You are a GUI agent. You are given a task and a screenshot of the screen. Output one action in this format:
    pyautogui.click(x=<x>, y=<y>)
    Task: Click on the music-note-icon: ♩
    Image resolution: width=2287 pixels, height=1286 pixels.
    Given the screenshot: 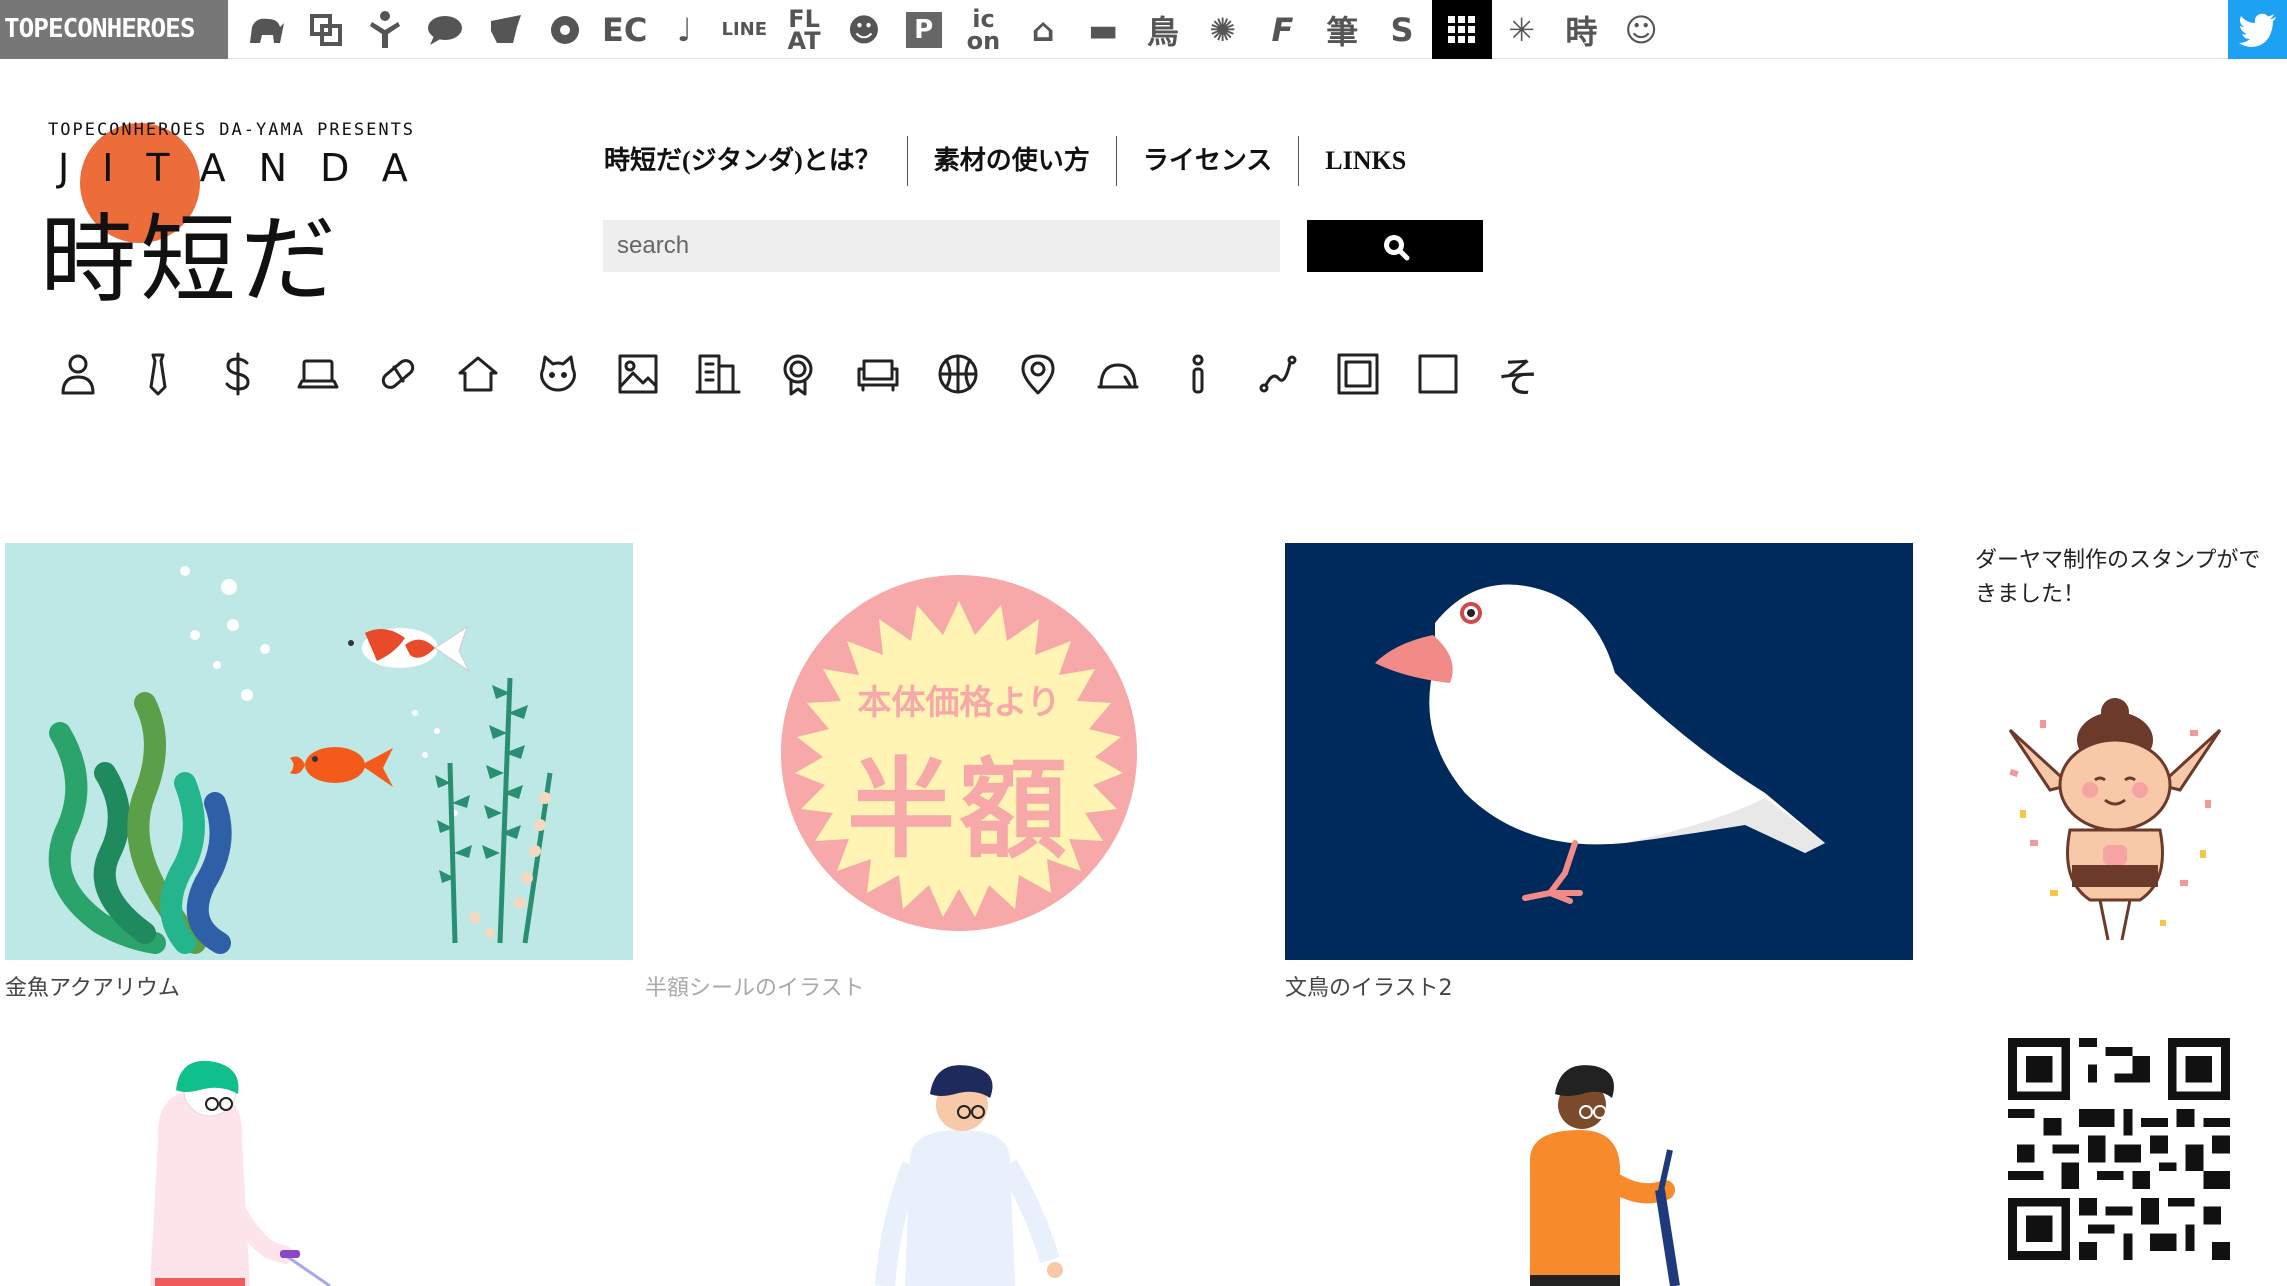 What is the action you would take?
    pyautogui.click(x=685, y=29)
    